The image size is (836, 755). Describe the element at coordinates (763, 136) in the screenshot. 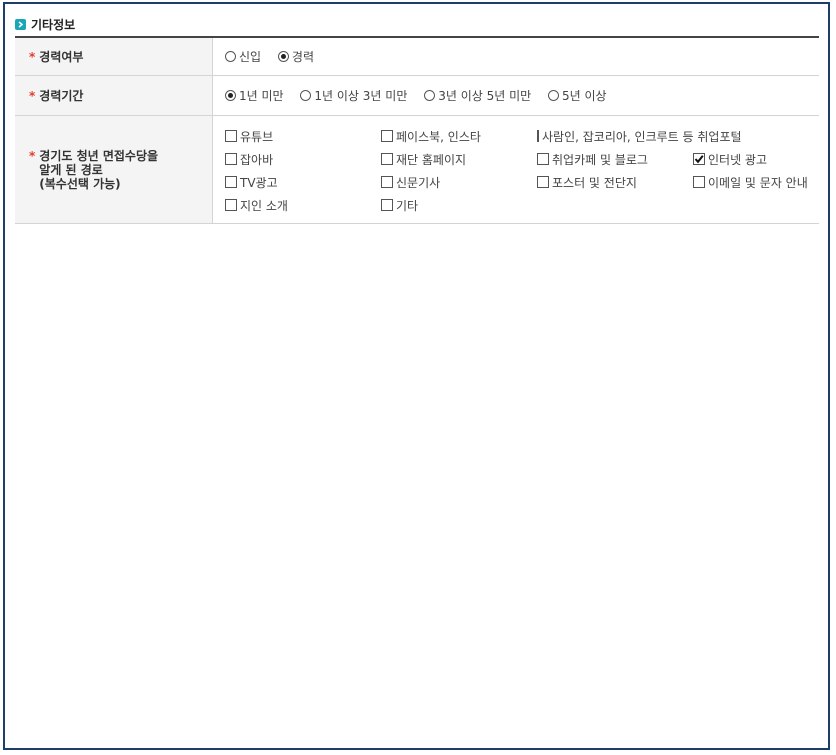

I see `grid-spacer` at that location.